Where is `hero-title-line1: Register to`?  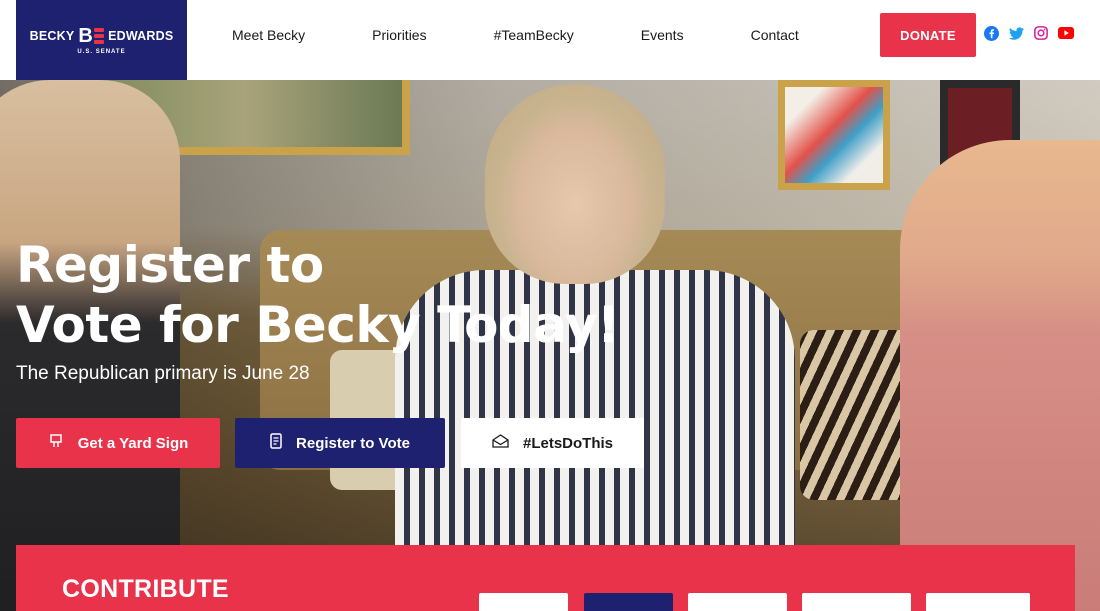
hero-title-line1: Register to is located at coordinates (170, 265).